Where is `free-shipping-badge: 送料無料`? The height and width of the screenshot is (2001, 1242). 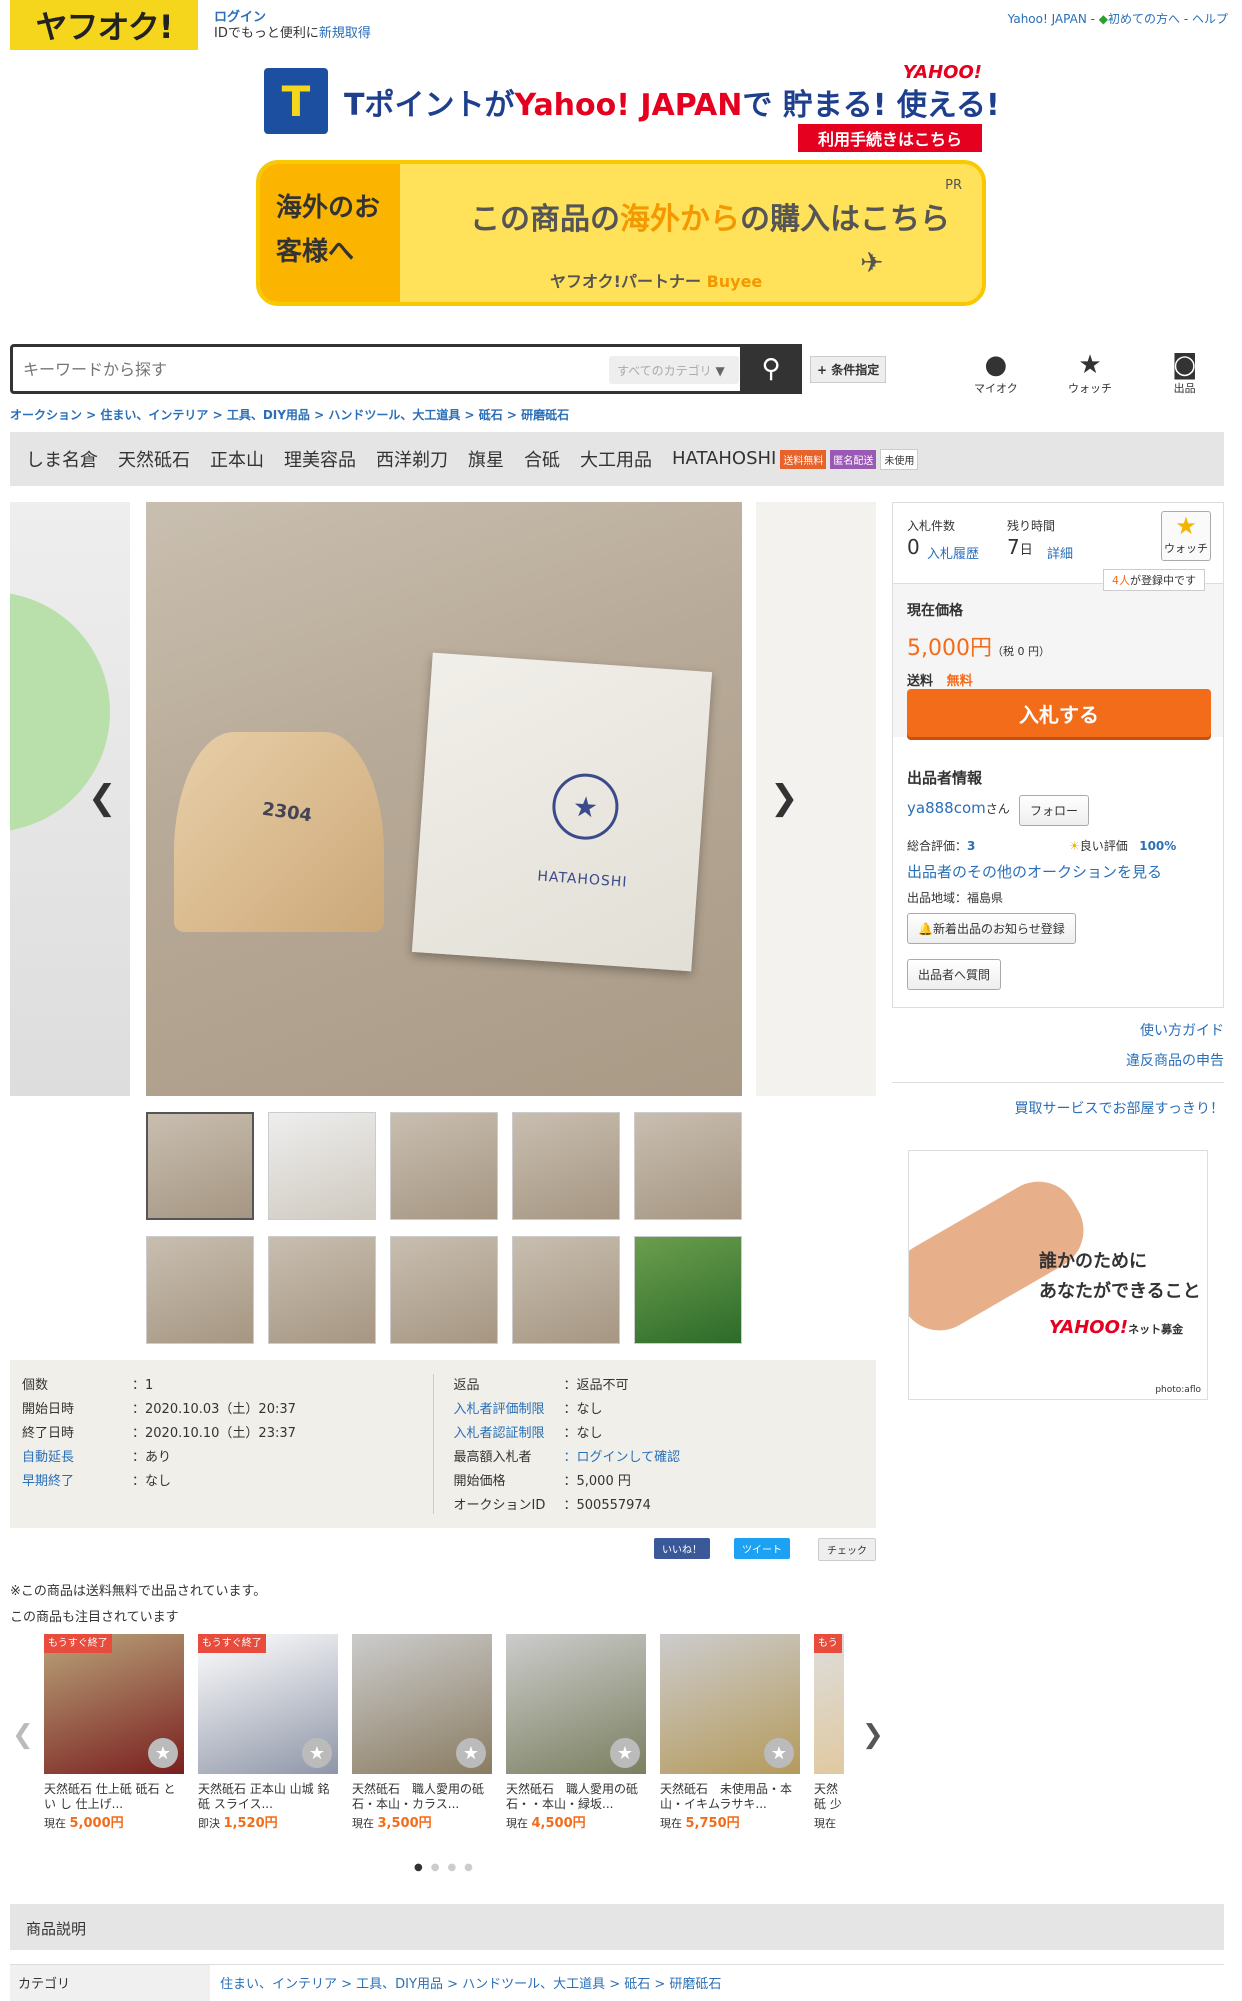 free-shipping-badge: 送料無料 is located at coordinates (803, 459).